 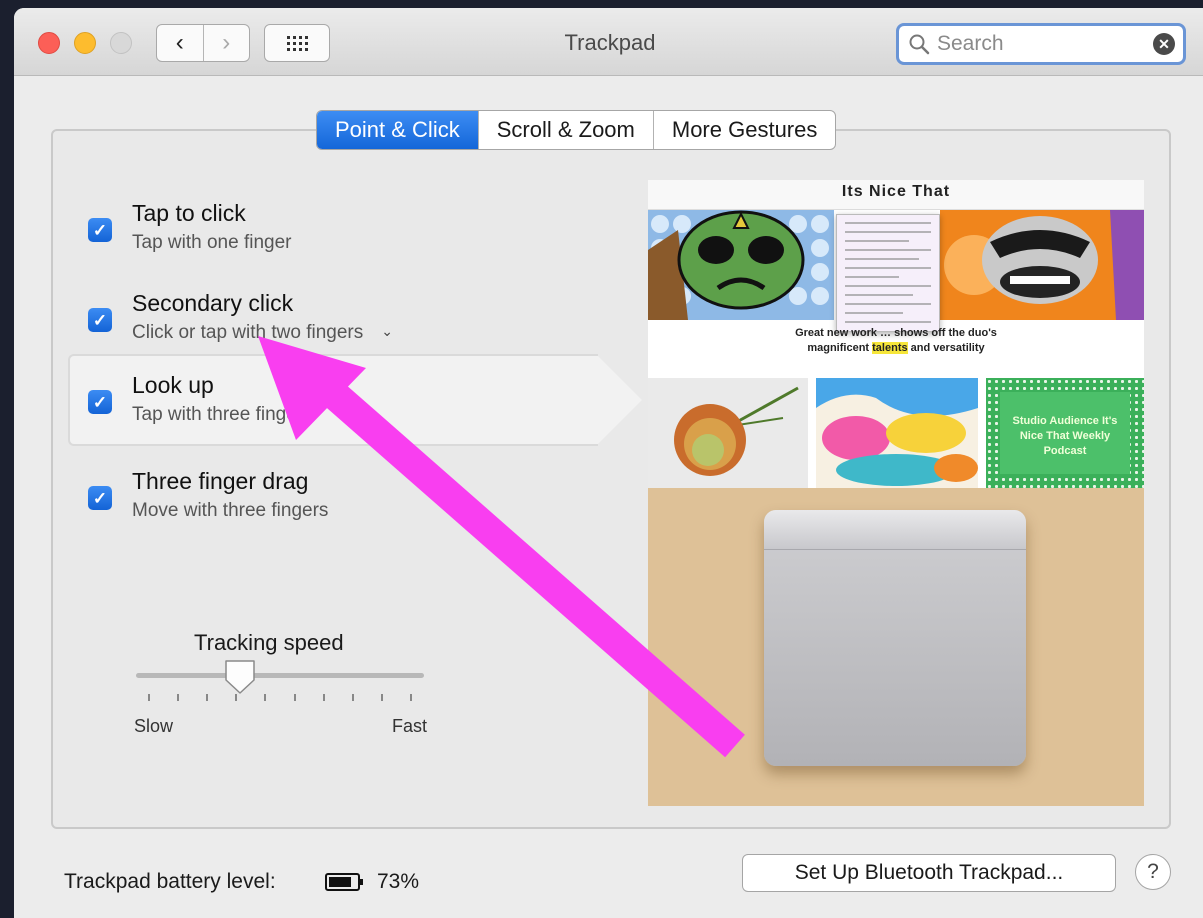 What do you see at coordinates (888, 273) in the screenshot?
I see `lookup-popover` at bounding box center [888, 273].